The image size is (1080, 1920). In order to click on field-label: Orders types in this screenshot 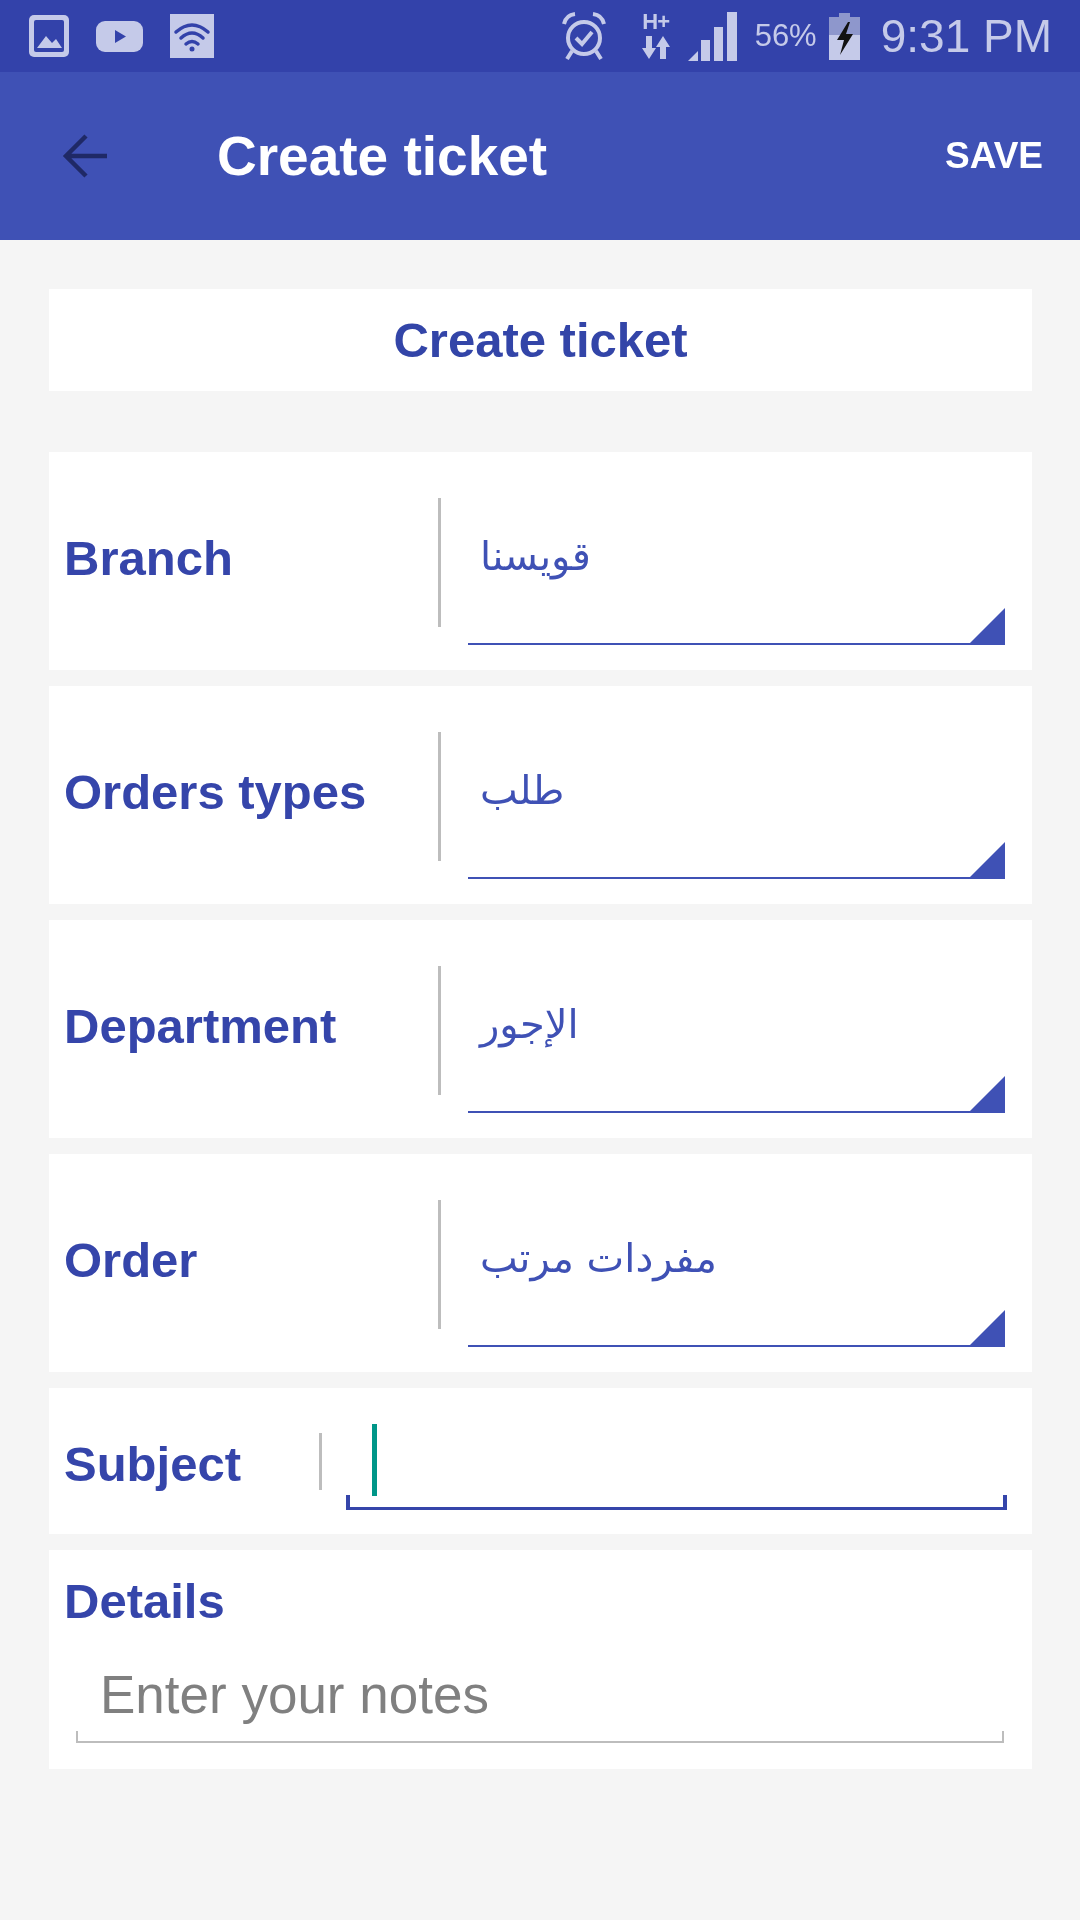, I will do `click(215, 792)`.